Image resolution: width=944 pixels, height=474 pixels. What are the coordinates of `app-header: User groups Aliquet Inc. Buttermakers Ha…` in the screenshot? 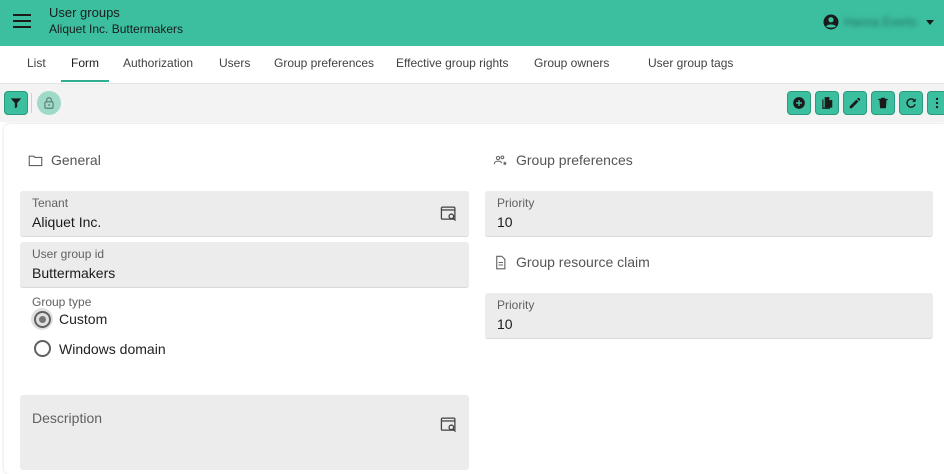 It's located at (472, 23).